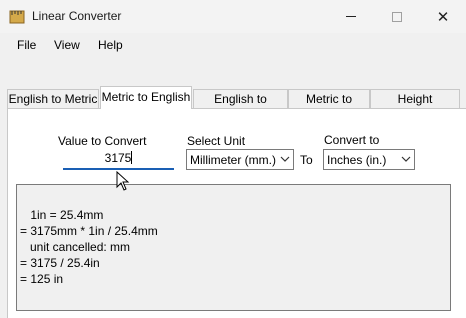 The image size is (466, 318). I want to click on select-unit-dropdown: Millimeter (mm.), so click(240, 159).